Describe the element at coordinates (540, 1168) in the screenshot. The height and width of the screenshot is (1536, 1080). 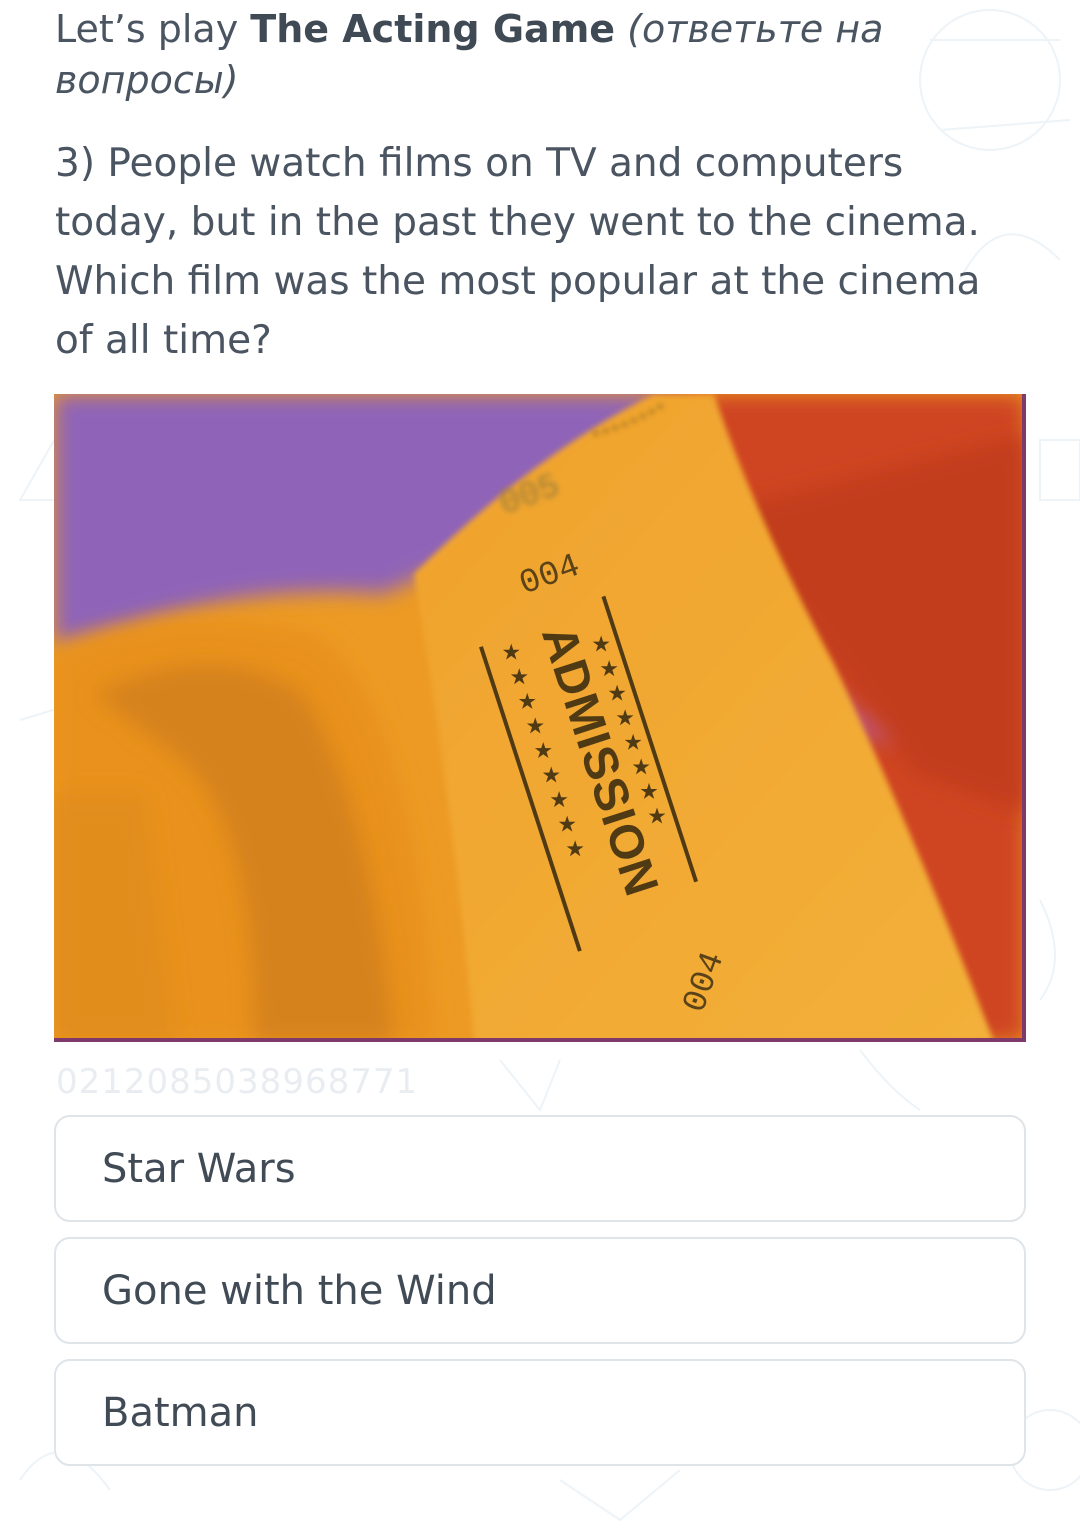
I see `answer-option-star-wars: Star Wars` at that location.